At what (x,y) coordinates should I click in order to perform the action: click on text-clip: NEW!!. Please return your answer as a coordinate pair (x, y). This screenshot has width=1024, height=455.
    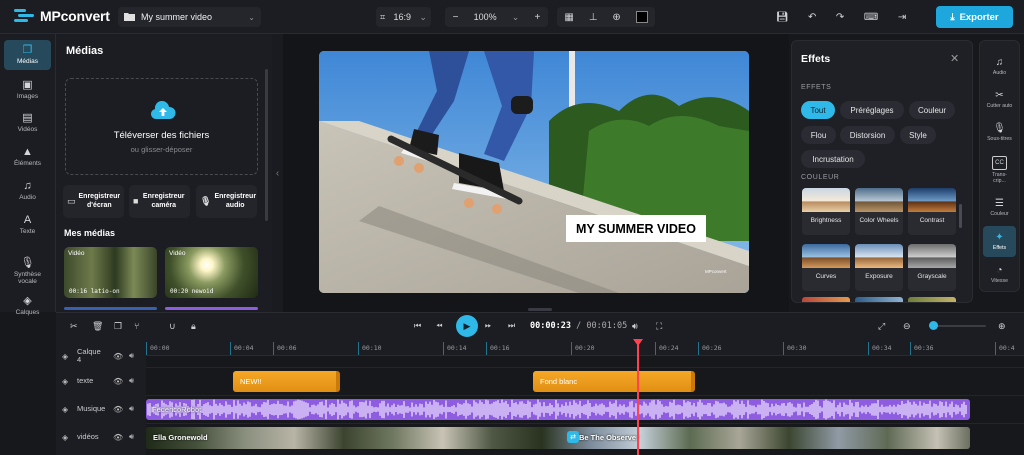
    Looking at the image, I should click on (286, 381).